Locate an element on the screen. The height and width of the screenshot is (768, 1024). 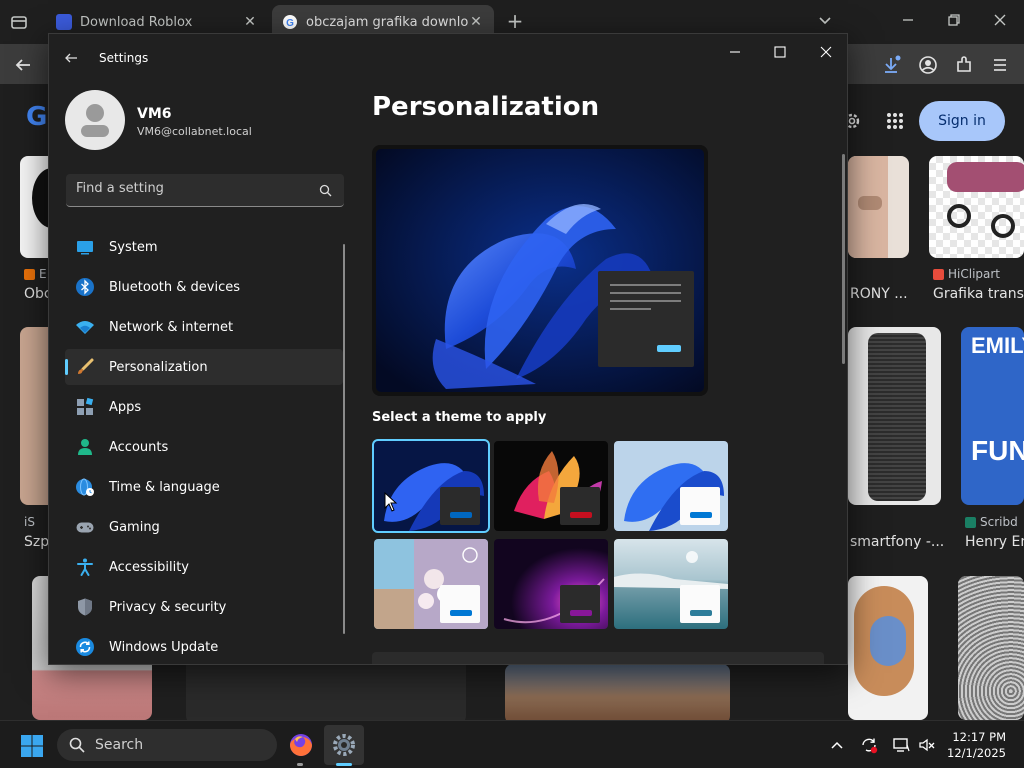
theme-tile-captured-motion is located at coordinates (551, 584).